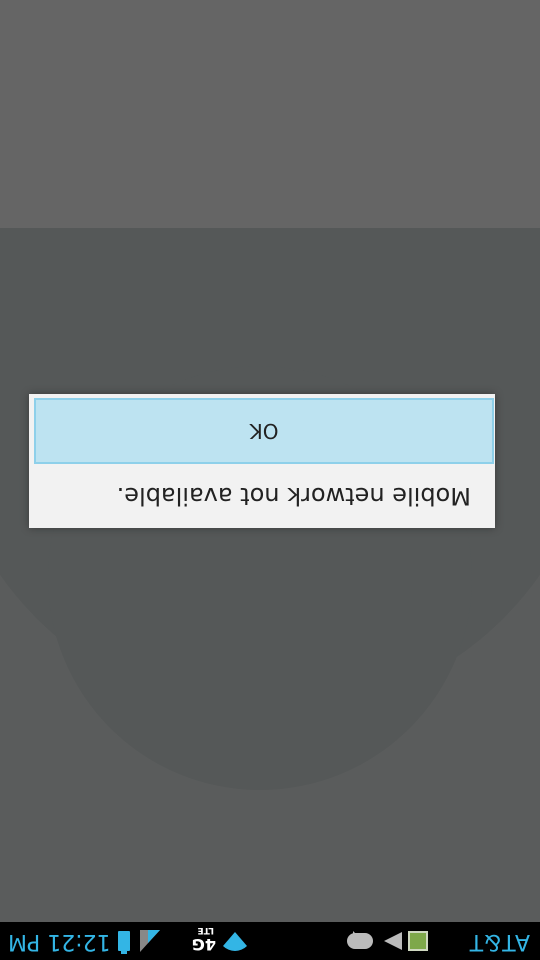 Image resolution: width=540 pixels, height=960 pixels. What do you see at coordinates (235, 941) in the screenshot?
I see `wifi-icon` at bounding box center [235, 941].